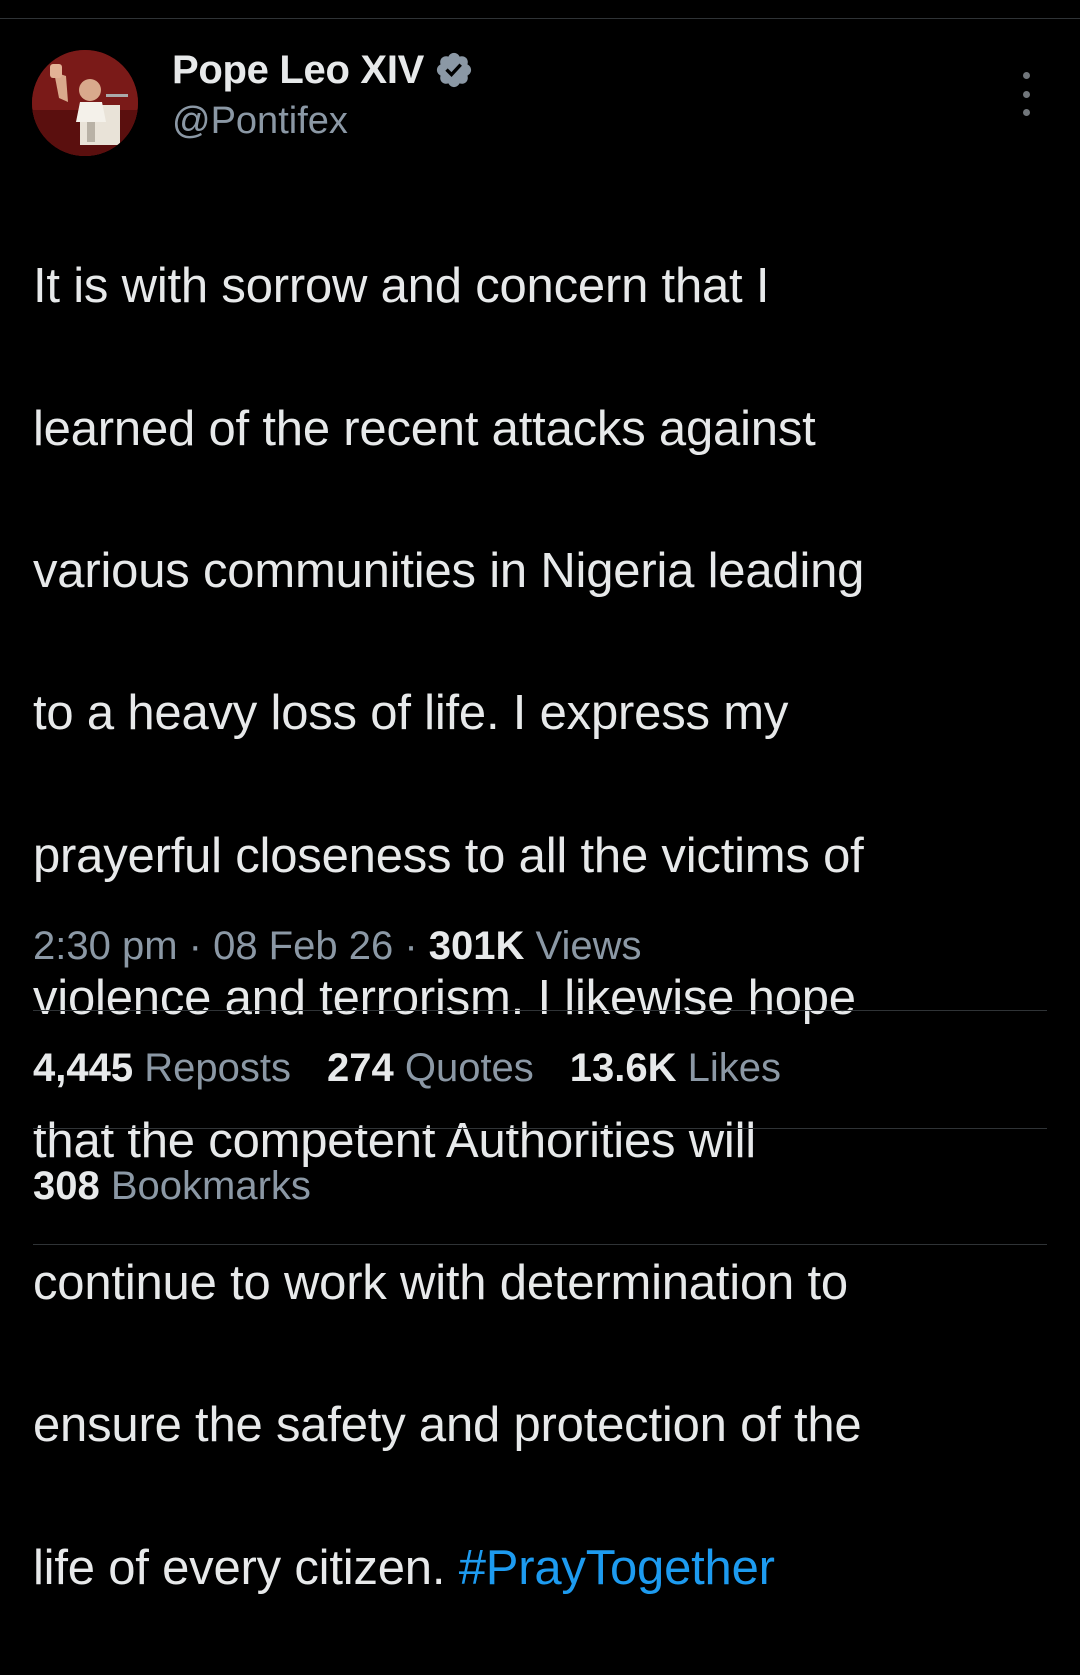  I want to click on handle: @Pontifex, so click(323, 121).